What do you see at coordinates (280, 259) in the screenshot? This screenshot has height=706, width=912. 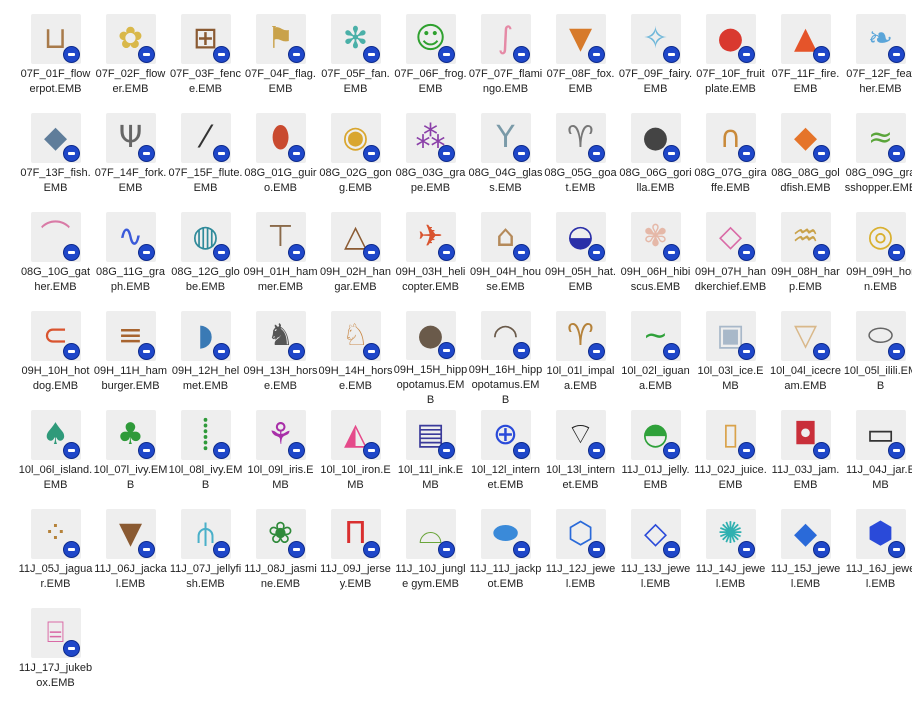 I see `file-item: ⊤ 09H_01H_hammer.EMB` at bounding box center [280, 259].